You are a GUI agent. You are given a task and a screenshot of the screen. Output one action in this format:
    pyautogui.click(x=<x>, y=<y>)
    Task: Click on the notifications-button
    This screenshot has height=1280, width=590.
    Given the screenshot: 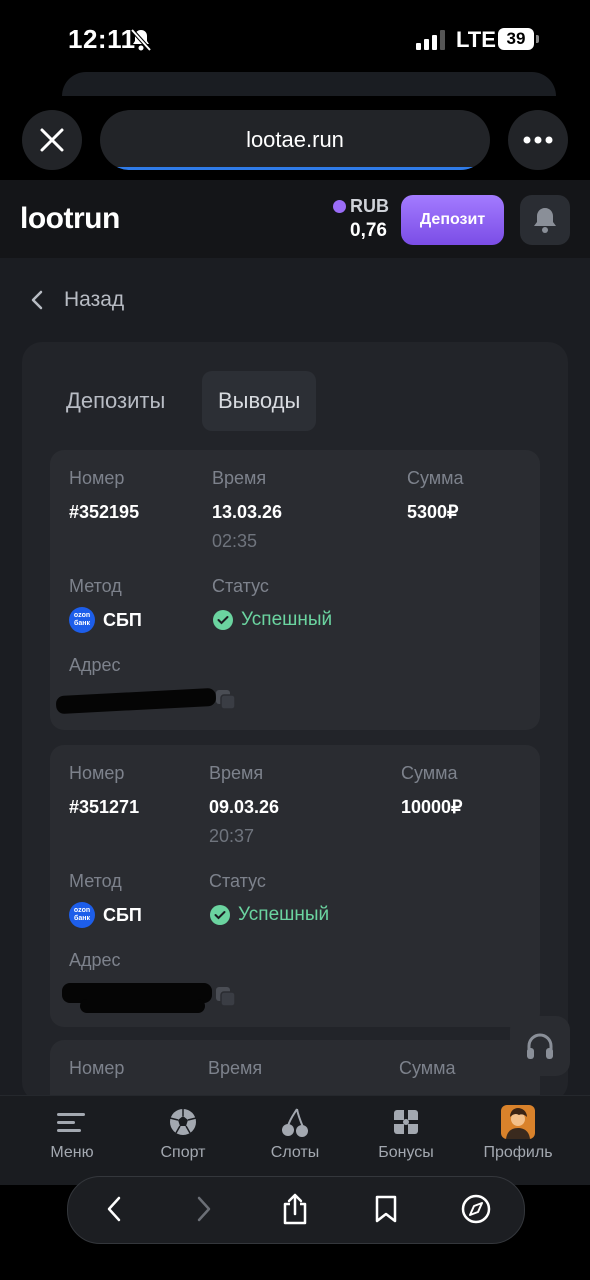 What is the action you would take?
    pyautogui.click(x=545, y=220)
    